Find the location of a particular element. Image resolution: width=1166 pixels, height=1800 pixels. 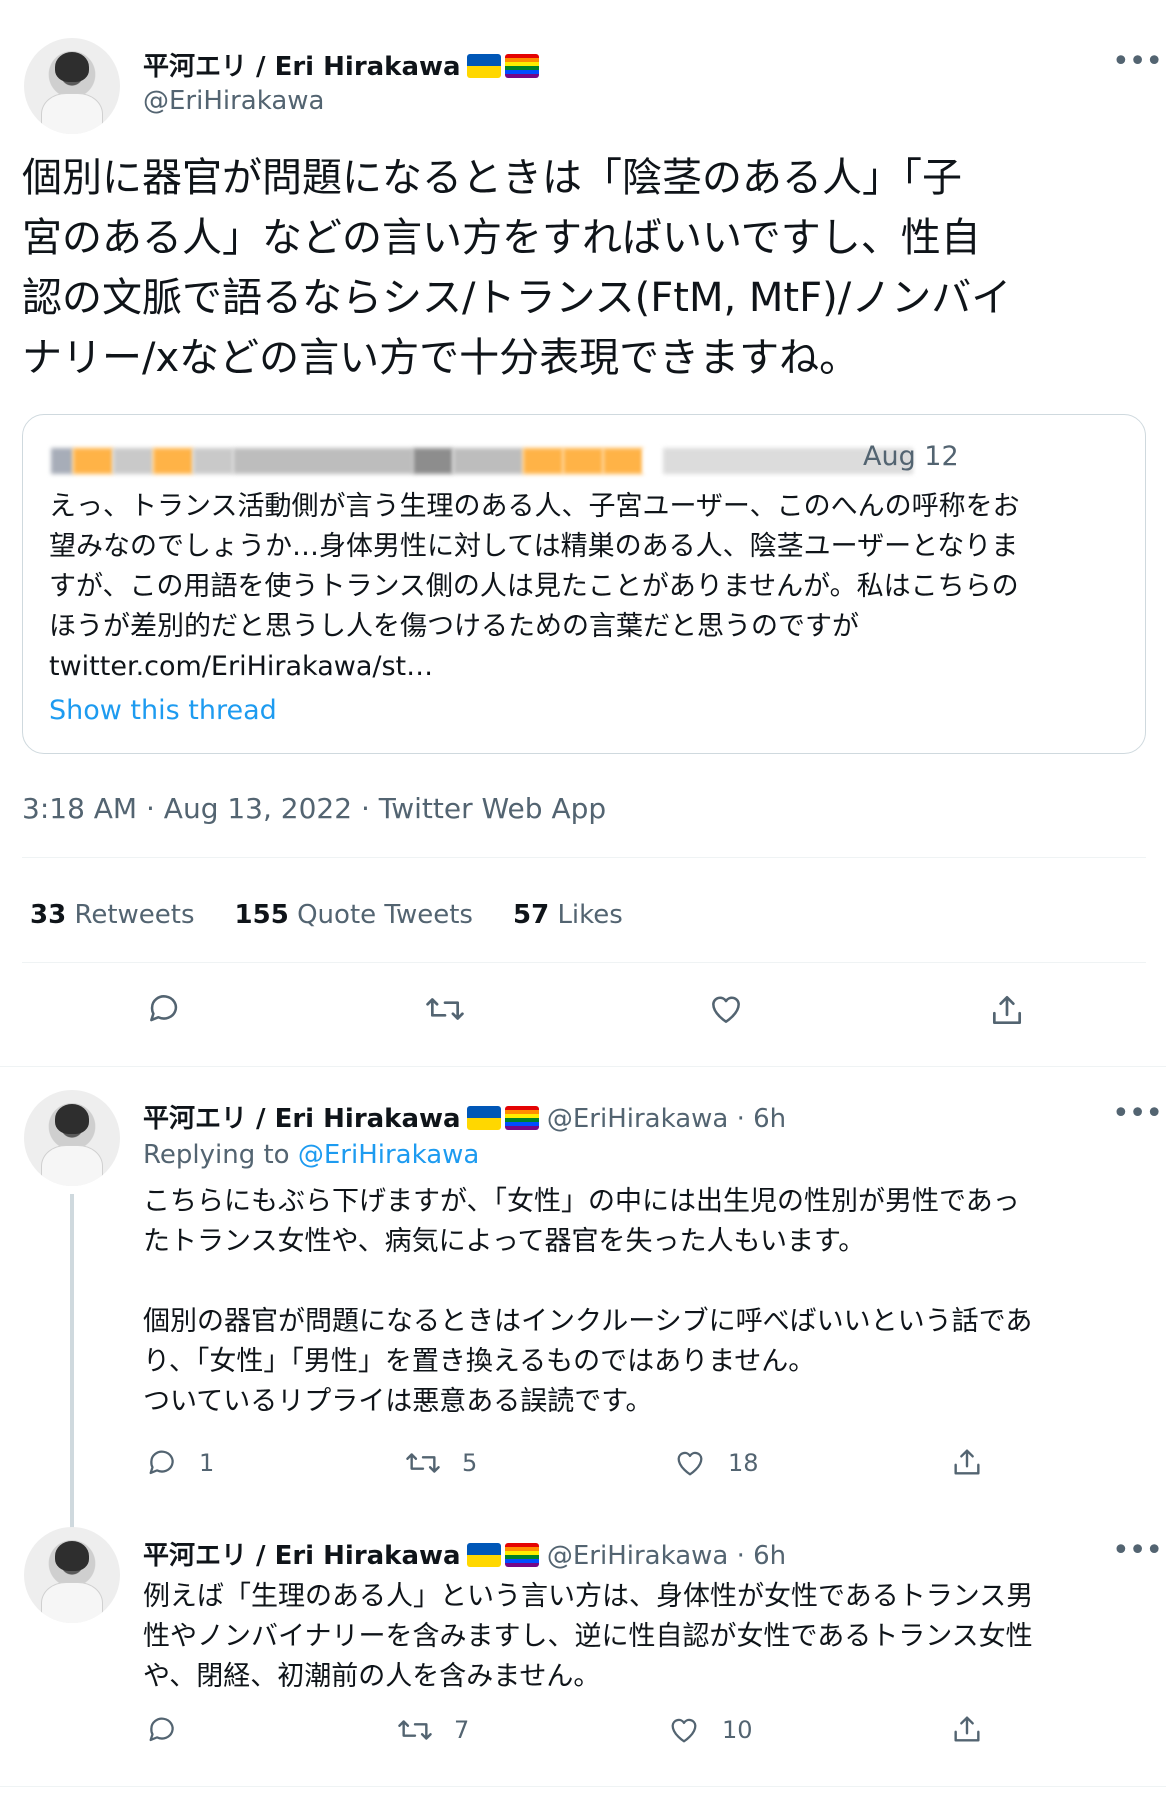

replying-to: Replying to @EriHirakawa is located at coordinates (311, 1155).